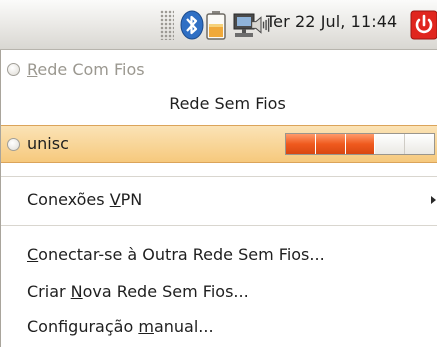 This screenshot has height=347, width=437. Describe the element at coordinates (433, 200) in the screenshot. I see `submenu-arrow-icon` at that location.